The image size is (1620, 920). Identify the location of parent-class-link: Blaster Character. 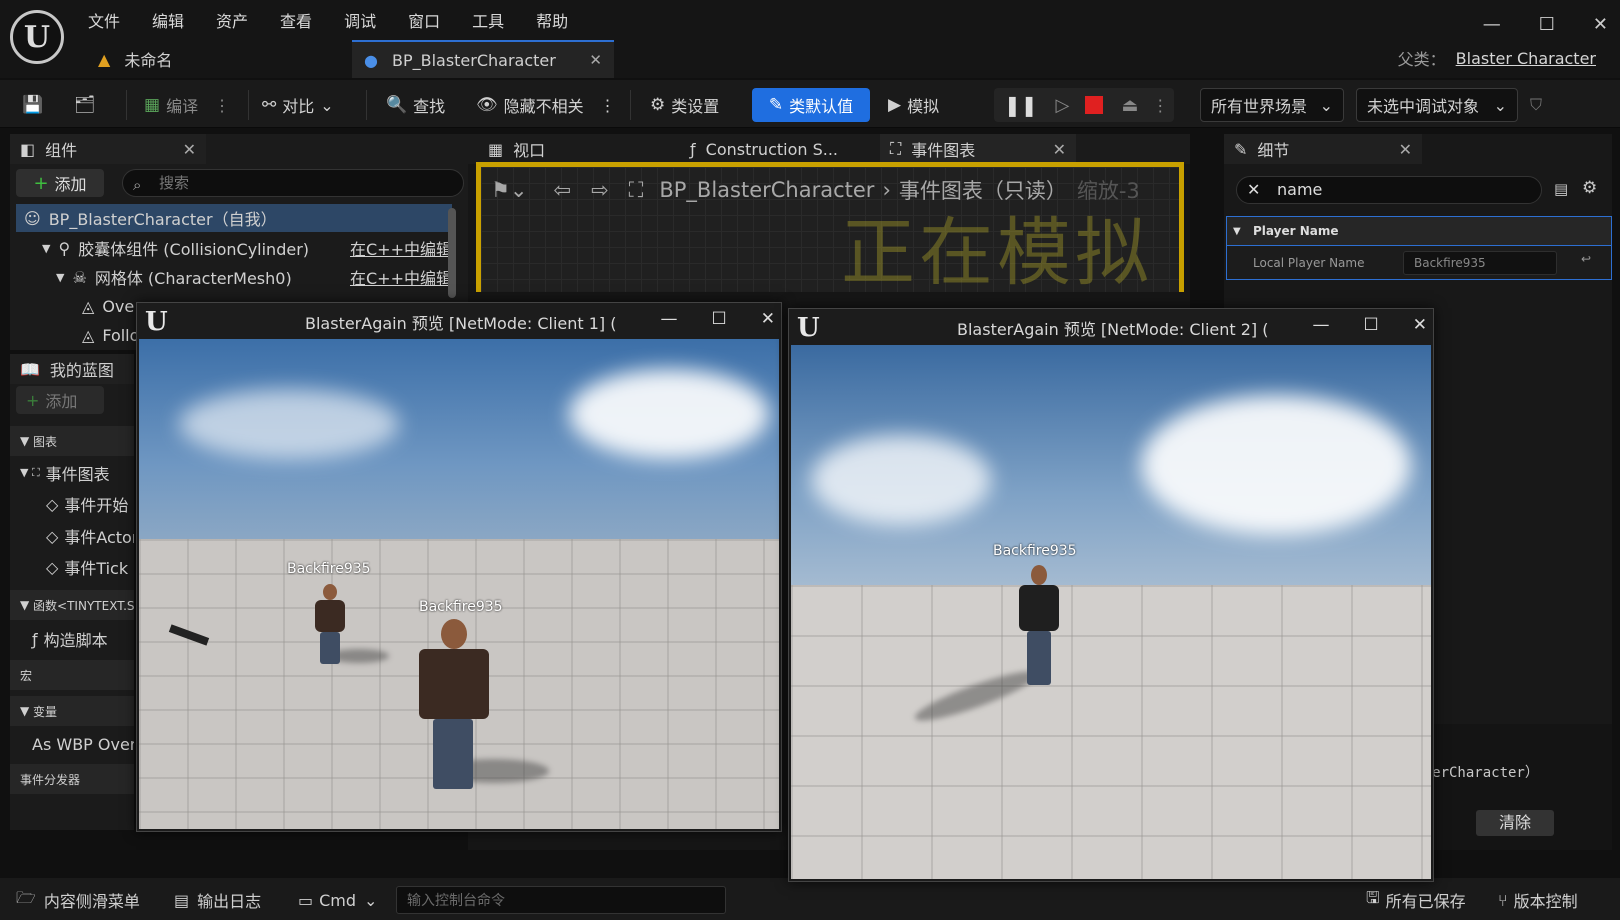
(1526, 58).